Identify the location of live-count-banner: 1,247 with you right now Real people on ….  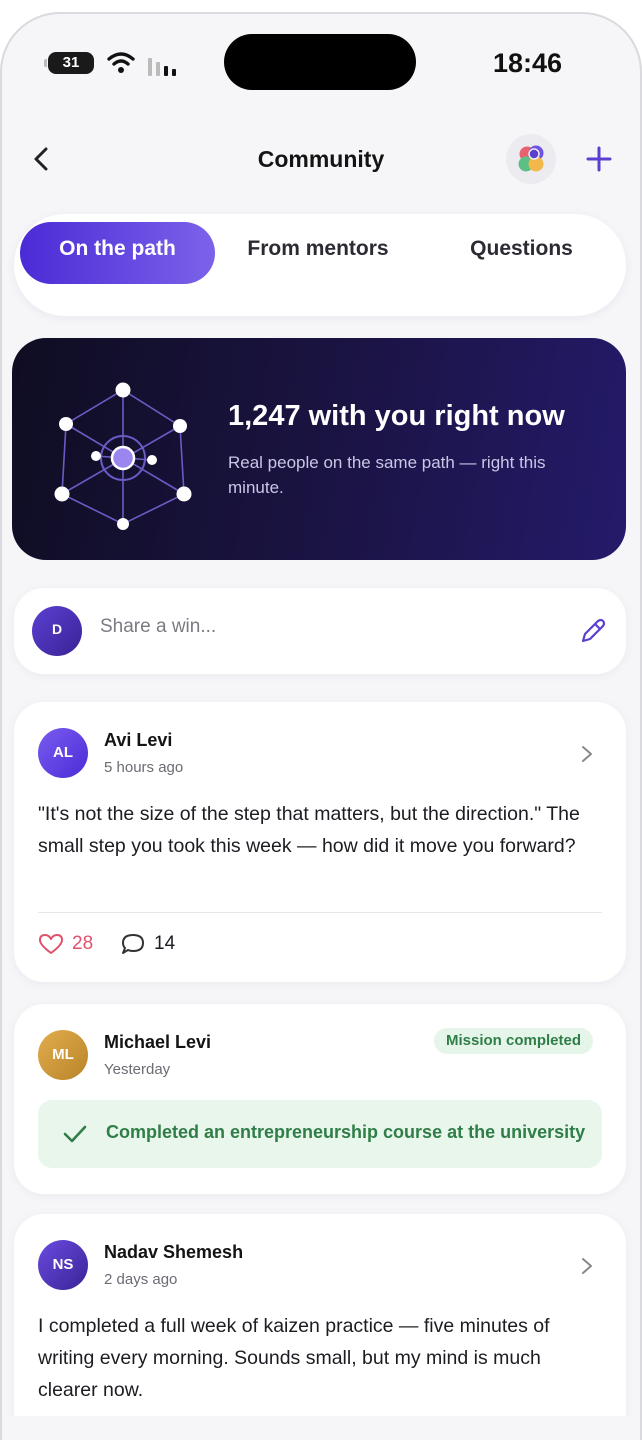
(319, 449).